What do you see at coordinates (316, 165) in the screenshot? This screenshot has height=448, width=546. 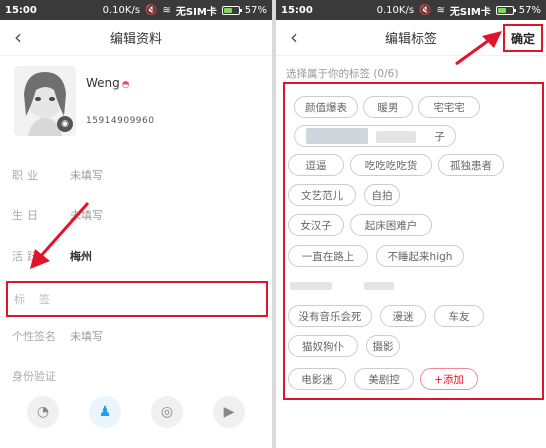 I see `tag-chip: 逗逼` at bounding box center [316, 165].